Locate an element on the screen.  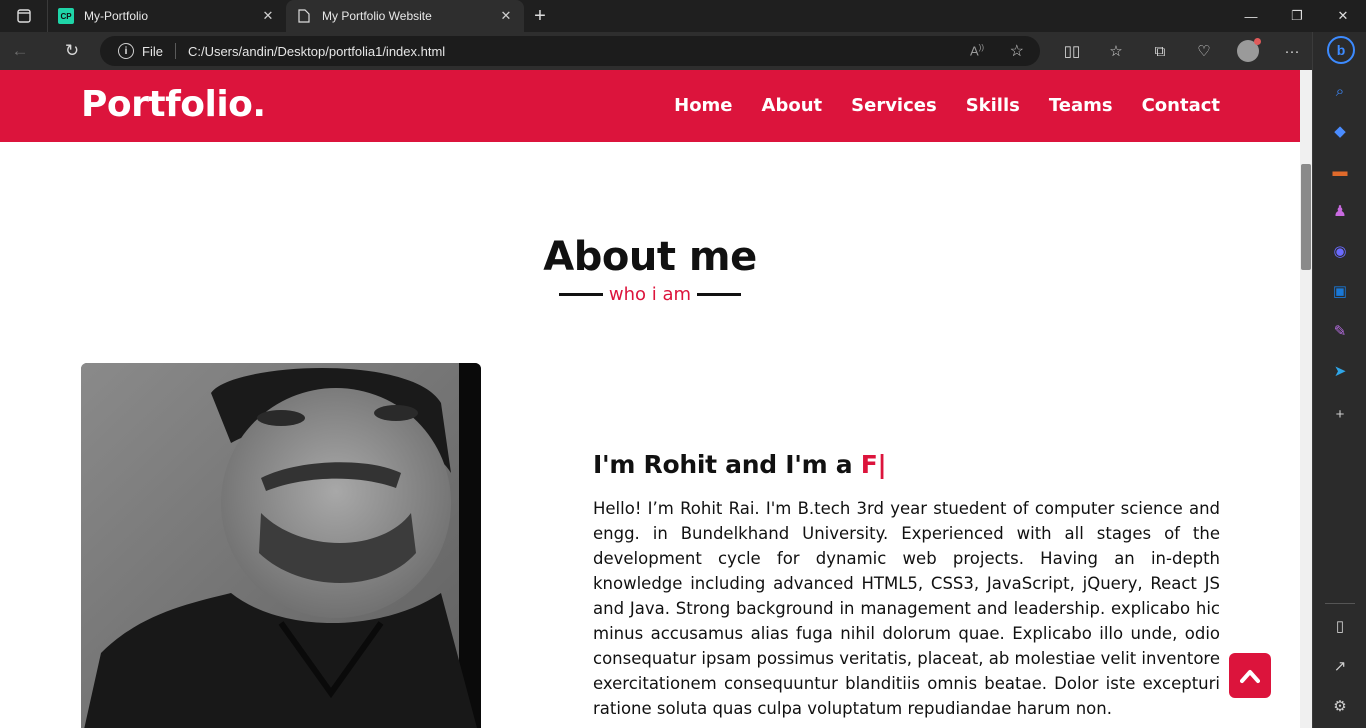
window-controls: — ❐ ✕ is located at coordinates (1297, 16).